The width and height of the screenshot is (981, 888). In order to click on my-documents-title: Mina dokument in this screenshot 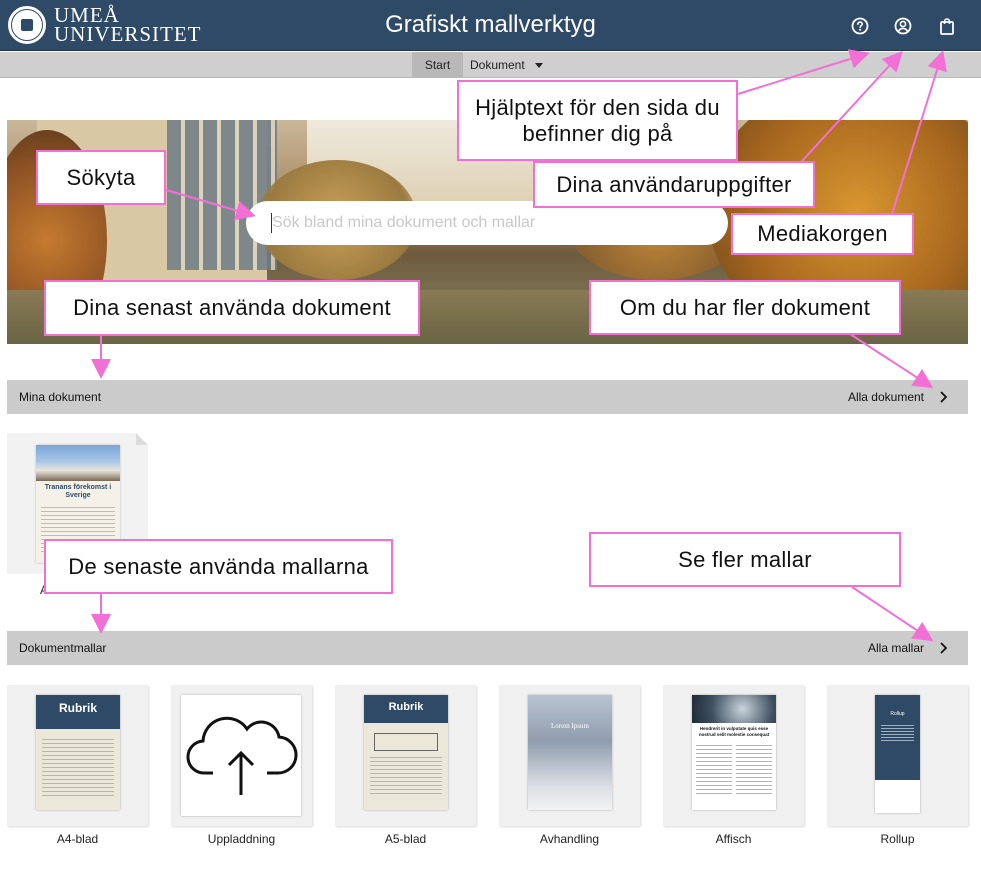, I will do `click(60, 397)`.